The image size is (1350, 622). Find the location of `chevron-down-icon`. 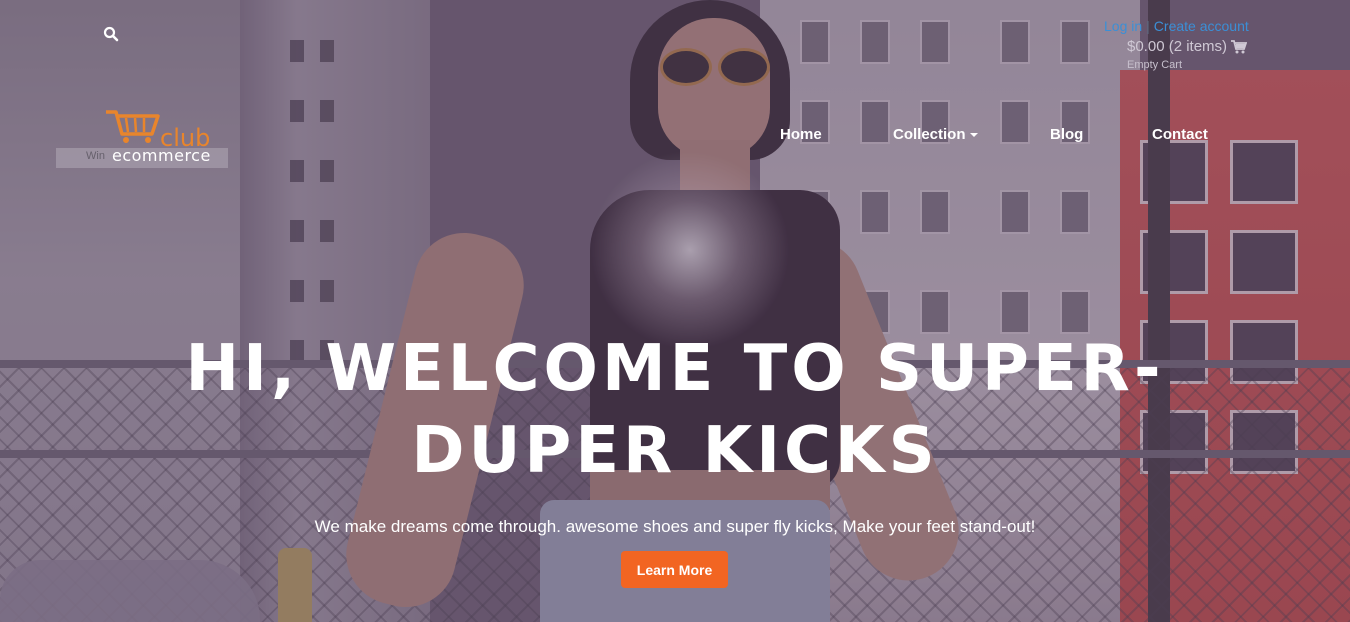

chevron-down-icon is located at coordinates (973, 135).